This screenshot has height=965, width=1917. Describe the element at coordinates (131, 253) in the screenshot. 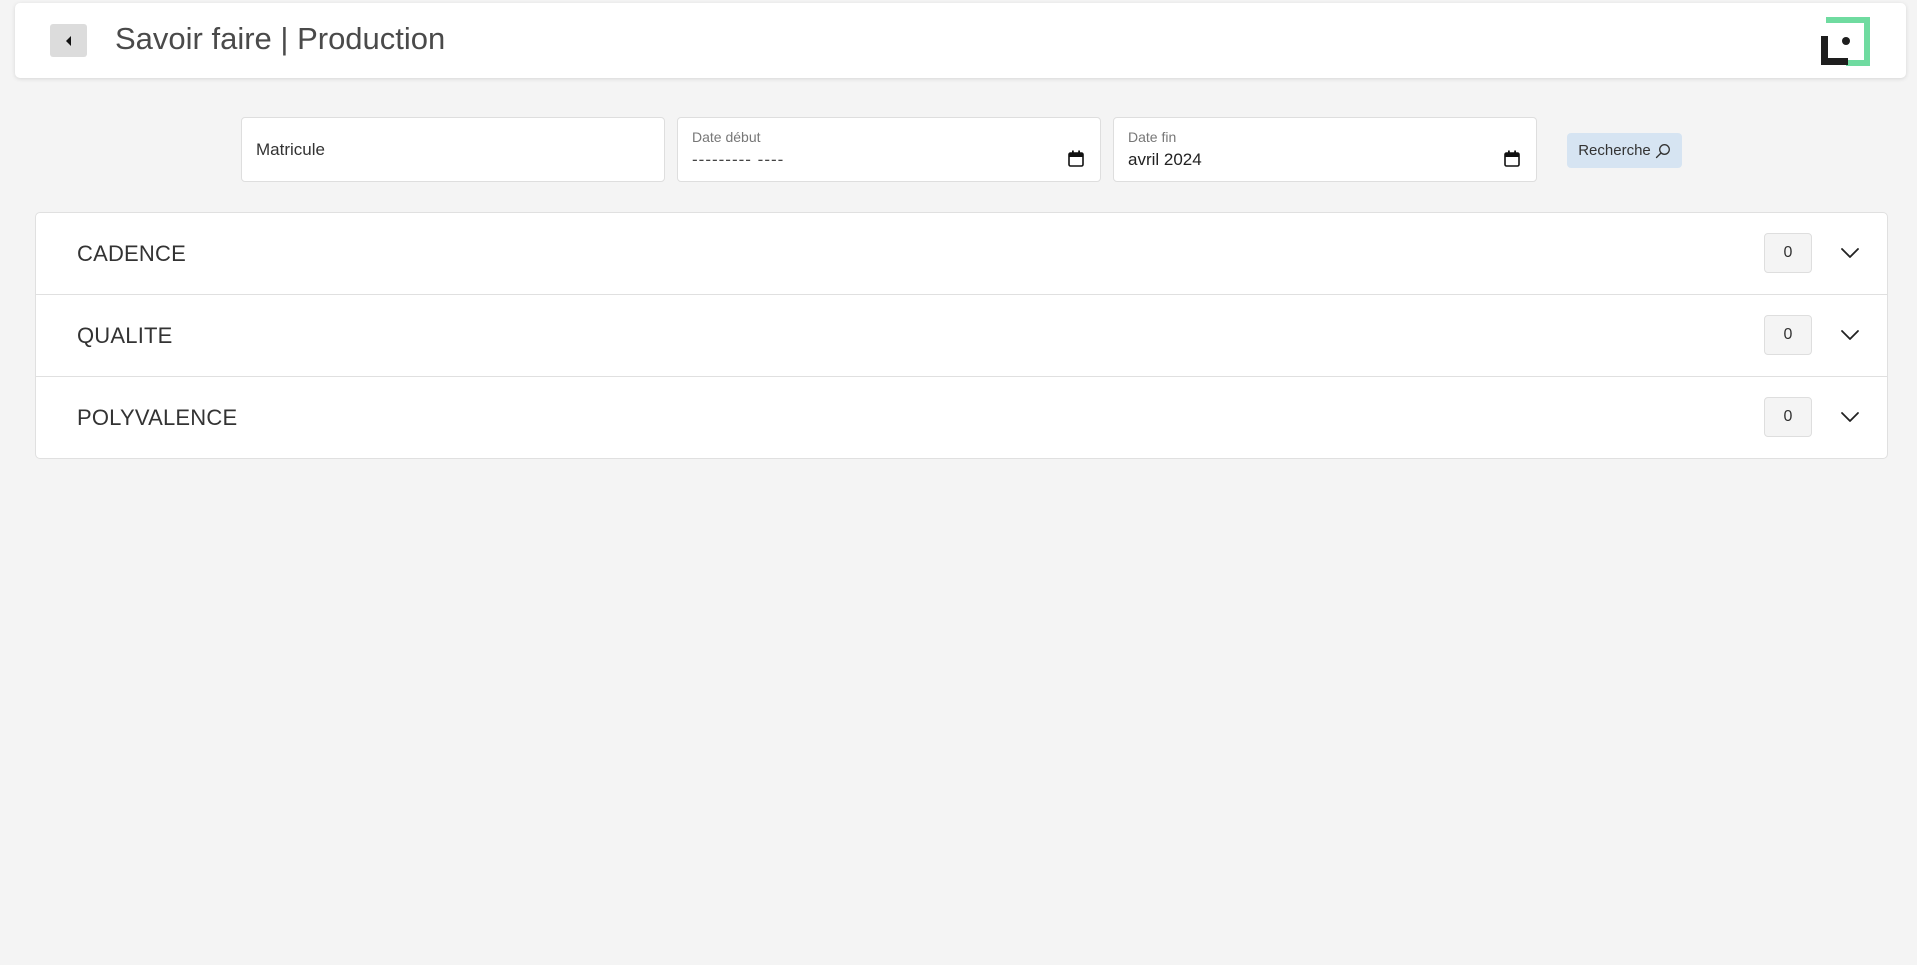

I see `accordion-item-label: CADENCE` at that location.